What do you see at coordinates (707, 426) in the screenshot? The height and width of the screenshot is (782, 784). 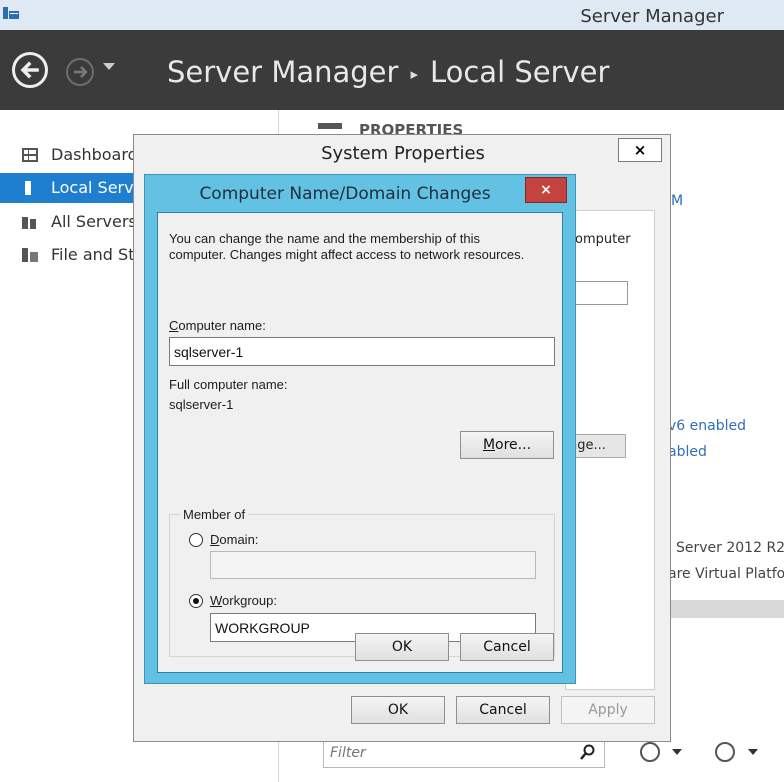 I see `ipv6-link: v6 enabled` at bounding box center [707, 426].